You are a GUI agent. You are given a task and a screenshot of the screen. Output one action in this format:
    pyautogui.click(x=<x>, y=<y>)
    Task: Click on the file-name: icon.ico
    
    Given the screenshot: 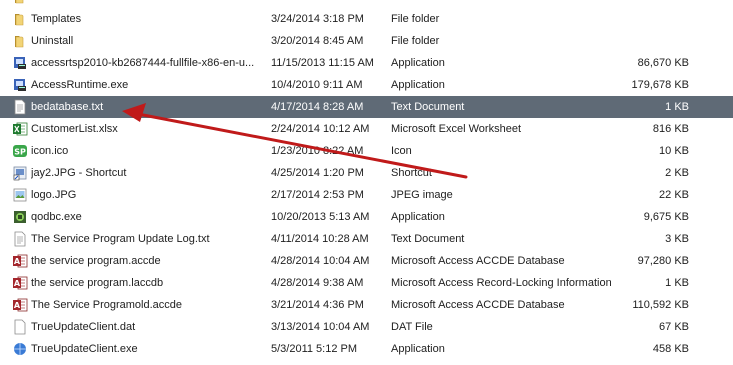 What is the action you would take?
    pyautogui.click(x=50, y=151)
    